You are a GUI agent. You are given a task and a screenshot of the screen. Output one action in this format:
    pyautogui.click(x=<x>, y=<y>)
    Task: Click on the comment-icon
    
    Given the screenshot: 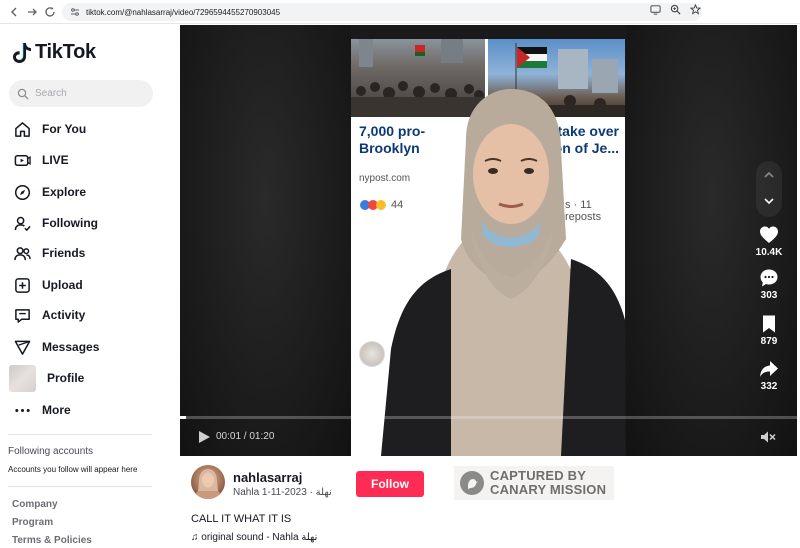 What is the action you would take?
    pyautogui.click(x=769, y=278)
    